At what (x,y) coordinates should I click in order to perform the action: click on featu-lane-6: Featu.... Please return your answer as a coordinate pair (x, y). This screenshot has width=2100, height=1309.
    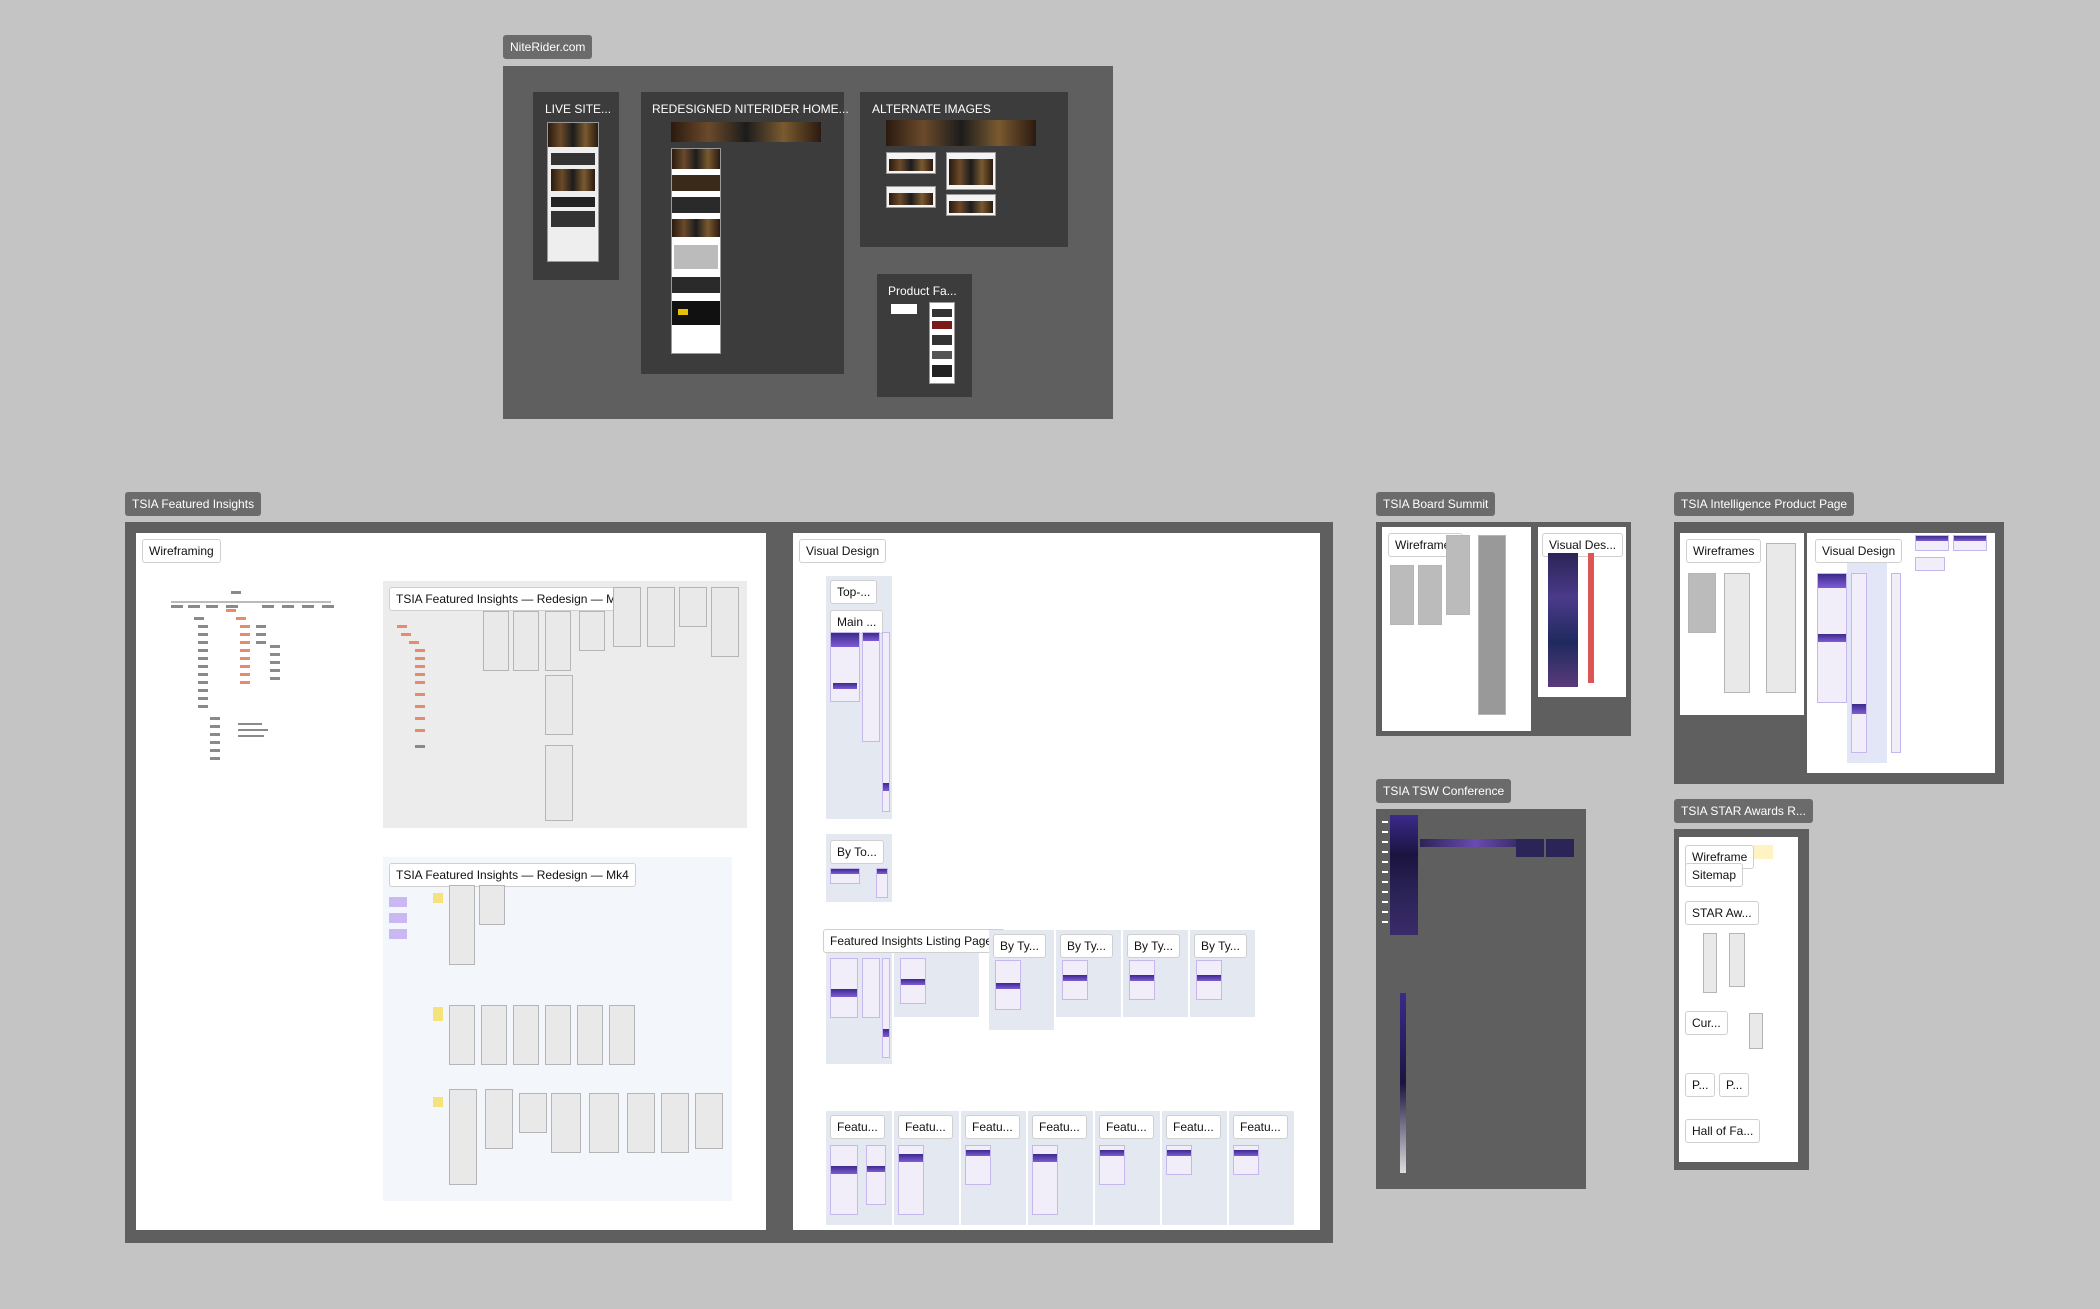
    Looking at the image, I should click on (1194, 1168).